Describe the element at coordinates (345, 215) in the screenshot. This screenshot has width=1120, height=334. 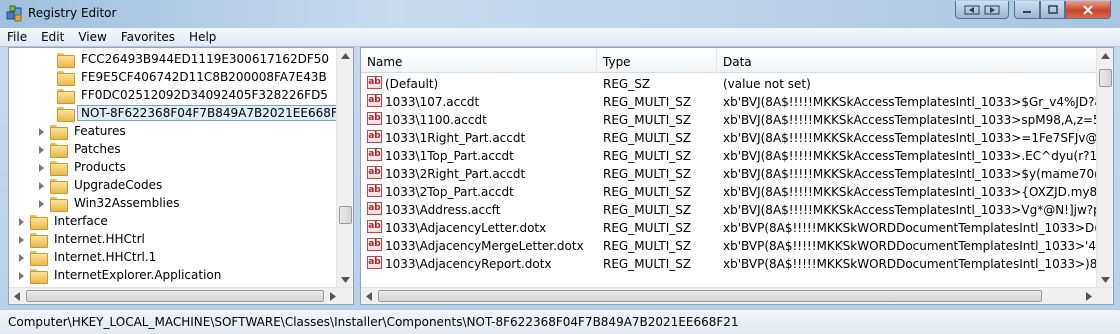
I see `tree-scroll-thumb` at that location.